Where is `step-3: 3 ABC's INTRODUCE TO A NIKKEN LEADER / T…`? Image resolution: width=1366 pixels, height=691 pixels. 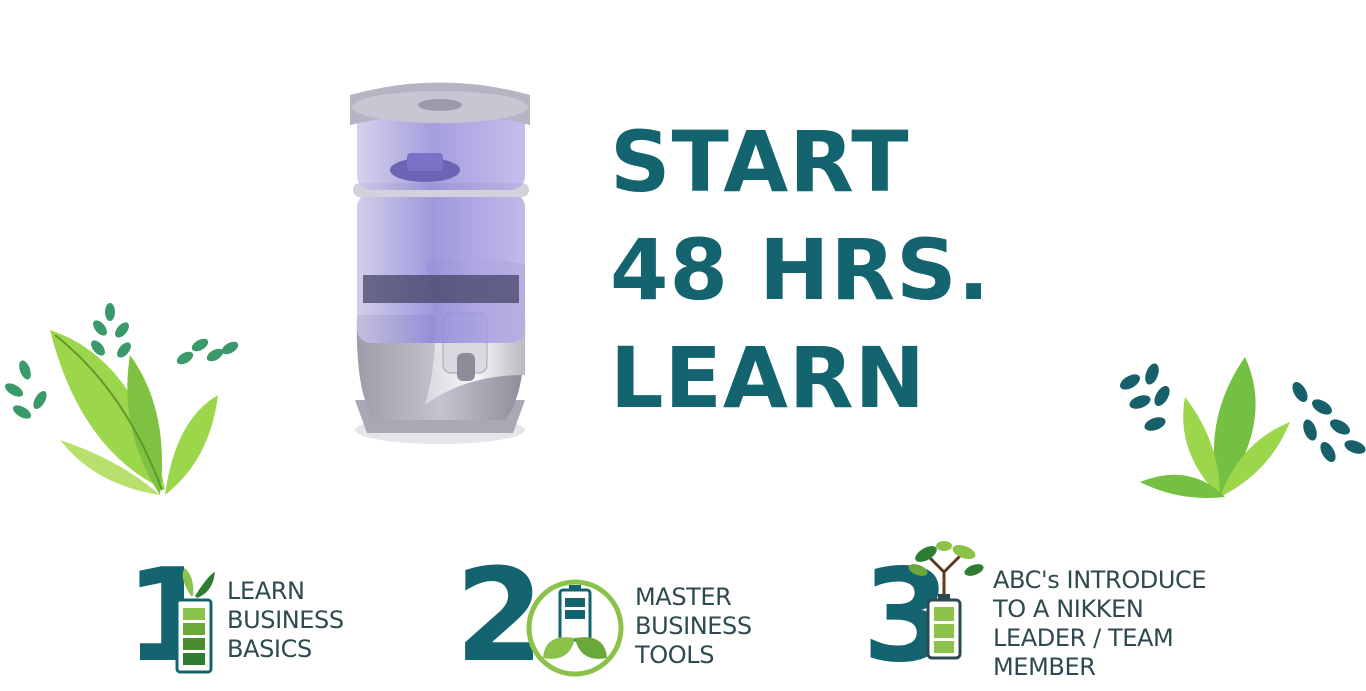 step-3: 3 ABC's INTRODUCE TO A NIKKEN LEADER / T… is located at coordinates (1052, 612).